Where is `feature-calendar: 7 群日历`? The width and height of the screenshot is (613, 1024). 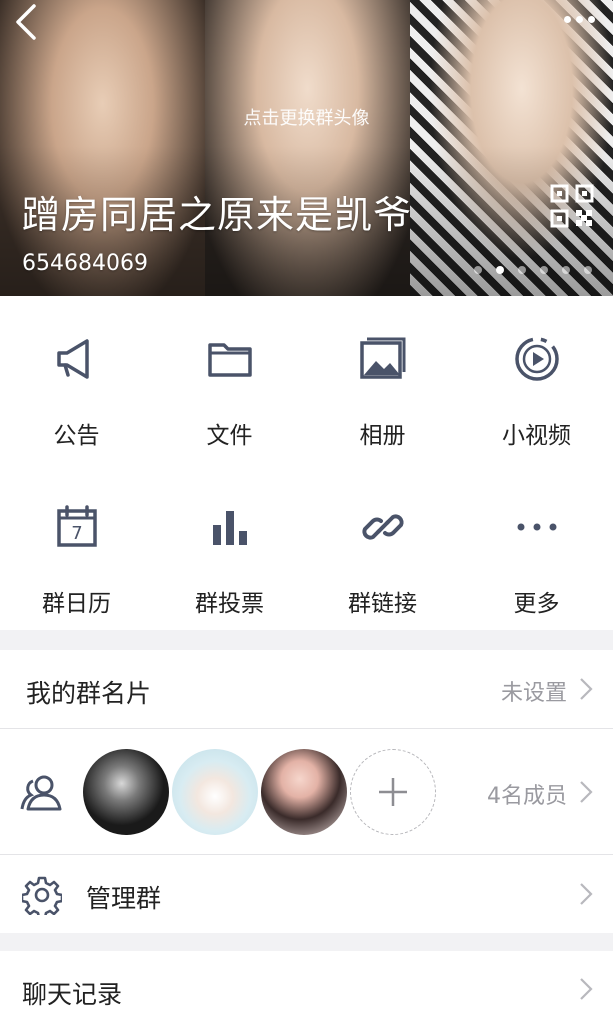 feature-calendar: 7 群日历 is located at coordinates (76, 540).